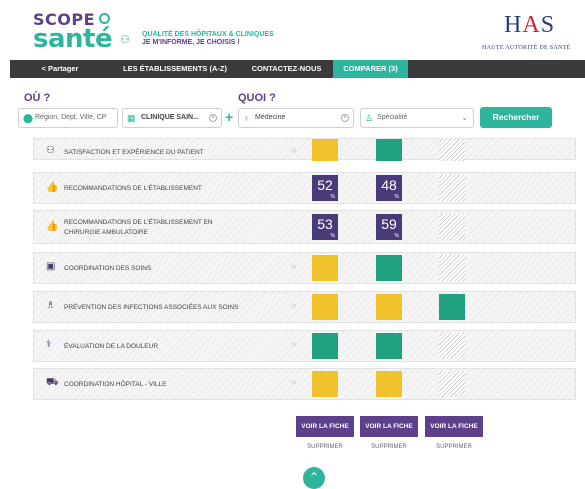 The height and width of the screenshot is (489, 585). Describe the element at coordinates (369, 118) in the screenshot. I see `doctor-icon: ♙` at that location.